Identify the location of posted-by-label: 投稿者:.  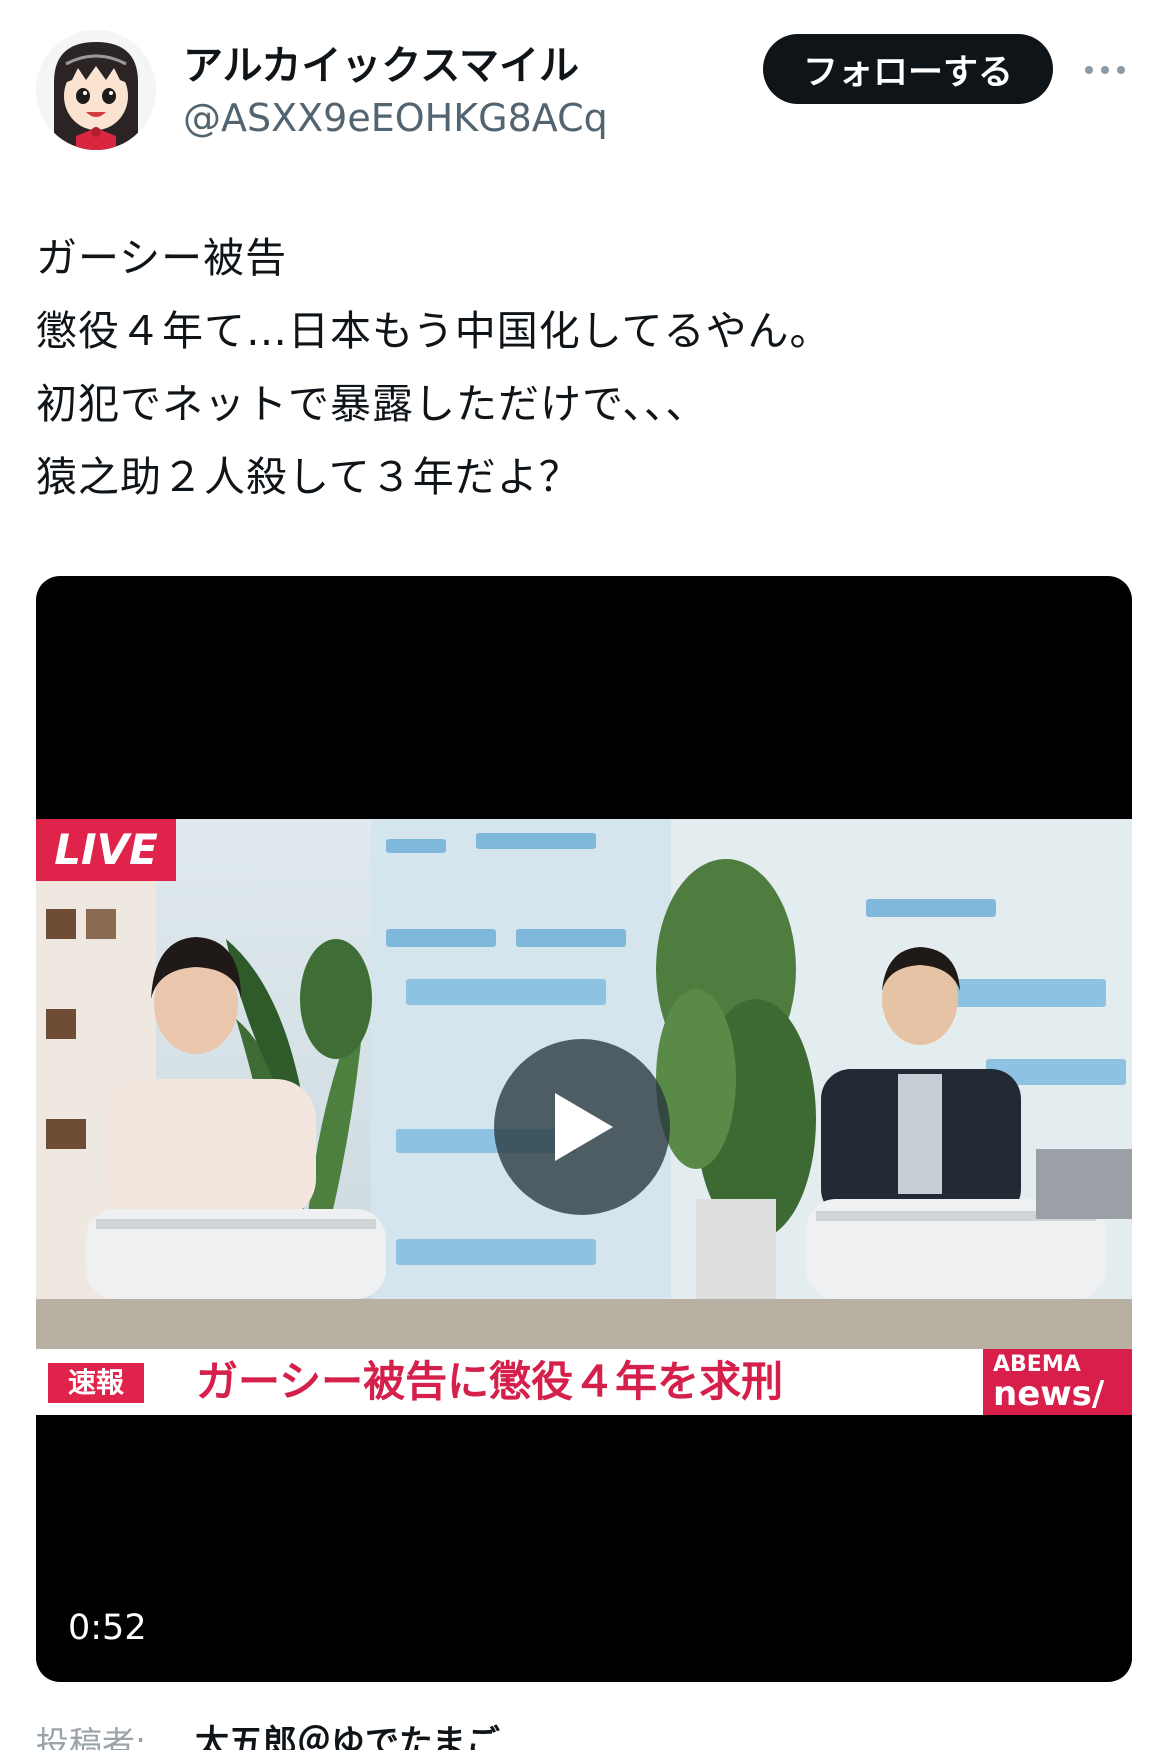
(91, 1737).